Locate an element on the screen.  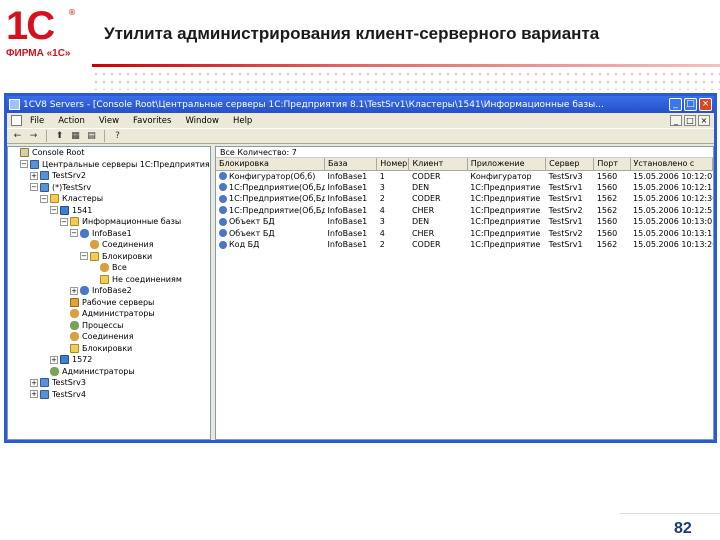
tree-node: Рабочие серверы is located at coordinates (109, 303).